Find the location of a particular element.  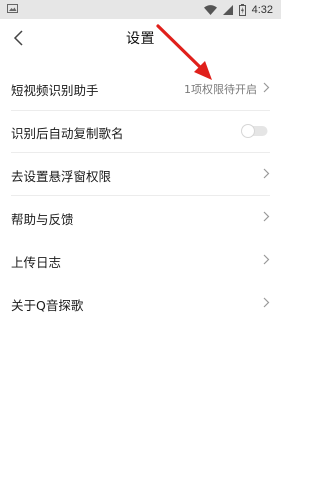

settings-item-label: 识别后自动复制歌名 is located at coordinates (67, 133).